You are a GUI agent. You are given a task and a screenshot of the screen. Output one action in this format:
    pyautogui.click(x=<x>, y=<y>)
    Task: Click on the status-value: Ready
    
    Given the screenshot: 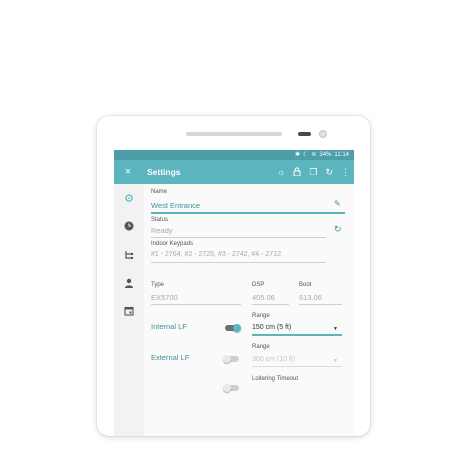 What is the action you would take?
    pyautogui.click(x=162, y=230)
    